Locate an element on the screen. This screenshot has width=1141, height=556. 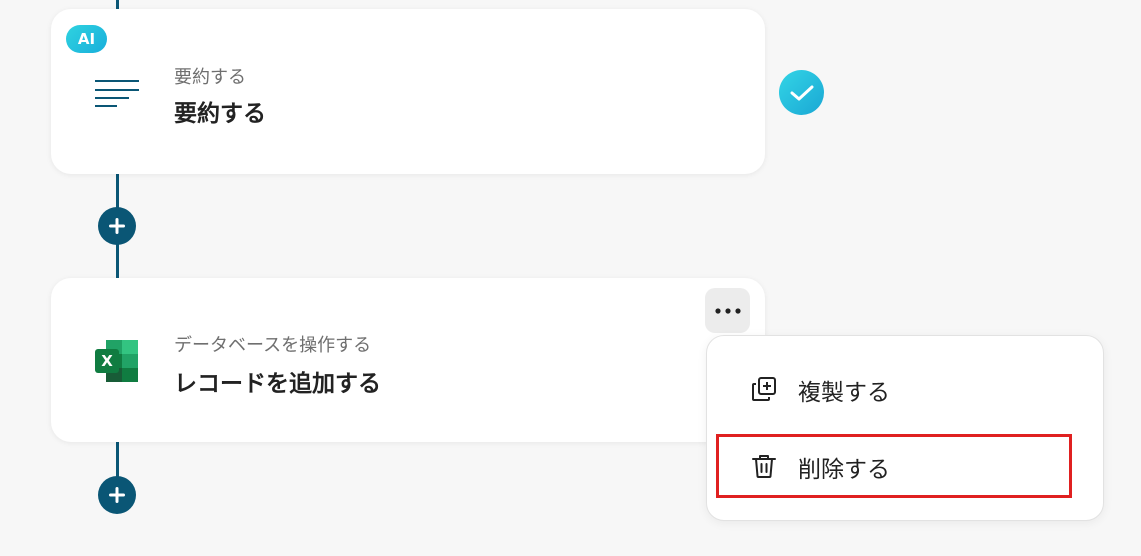
highlight-box is located at coordinates (894, 466).